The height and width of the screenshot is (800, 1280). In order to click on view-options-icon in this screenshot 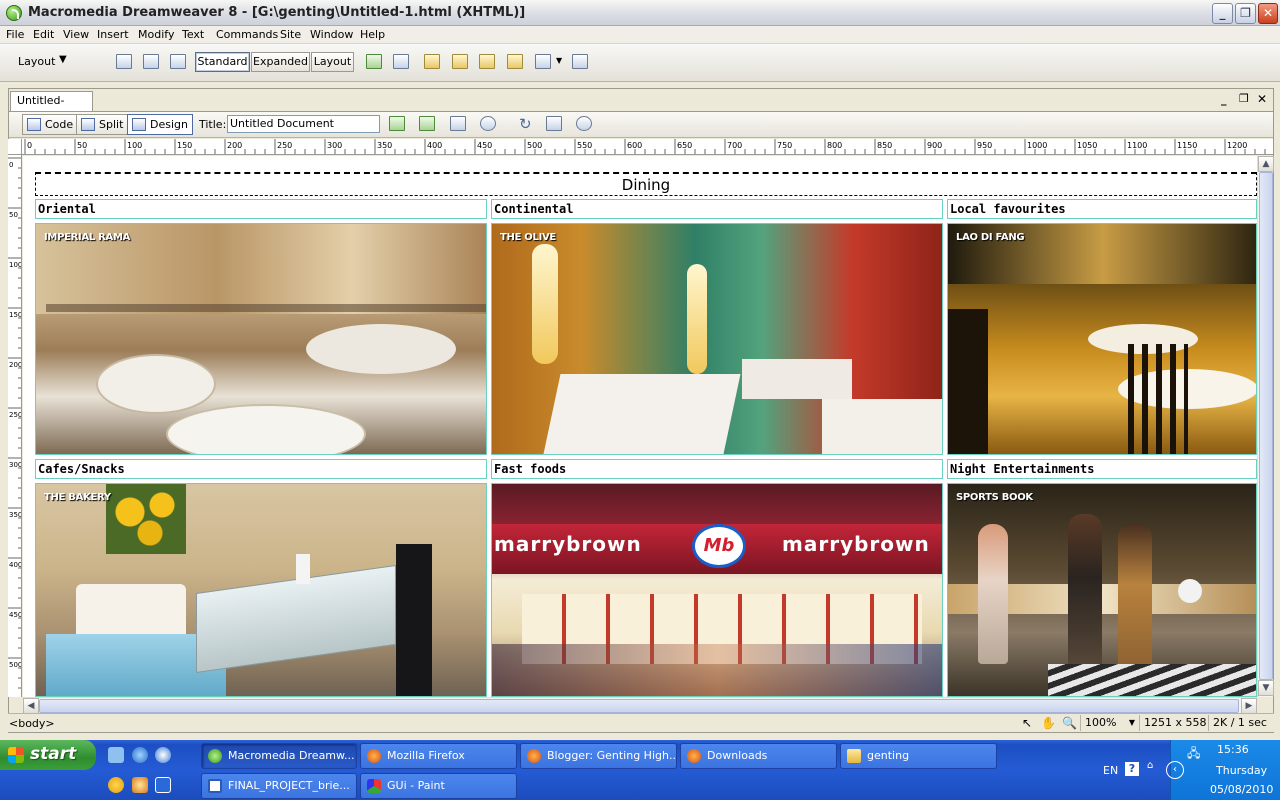, I will do `click(554, 123)`.